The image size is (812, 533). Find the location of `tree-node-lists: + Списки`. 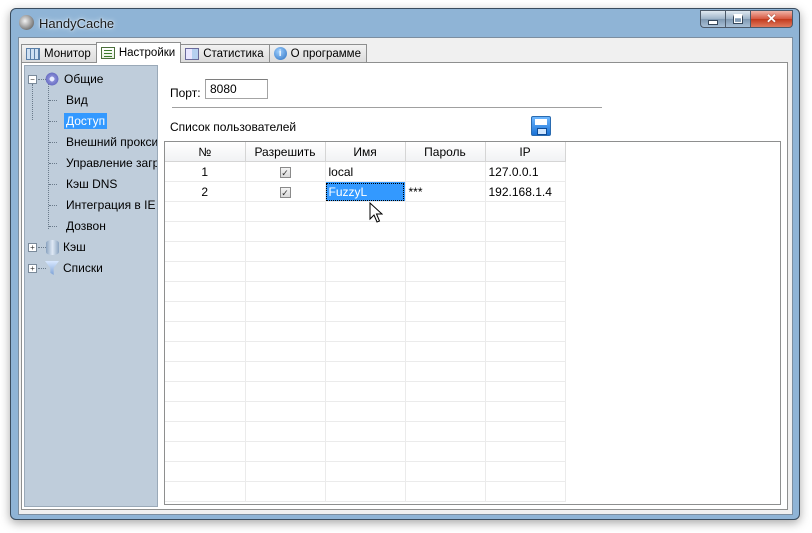

tree-node-lists: + Списки is located at coordinates (65, 268).